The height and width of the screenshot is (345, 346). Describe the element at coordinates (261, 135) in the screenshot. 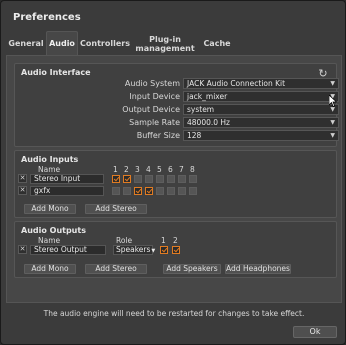

I see `buffer-size-select: 128 ▼` at that location.